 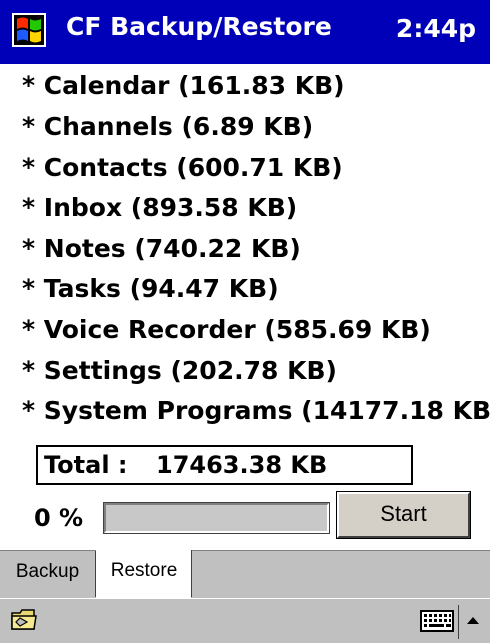 What do you see at coordinates (86, 465) in the screenshot?
I see `total-label: Total :` at bounding box center [86, 465].